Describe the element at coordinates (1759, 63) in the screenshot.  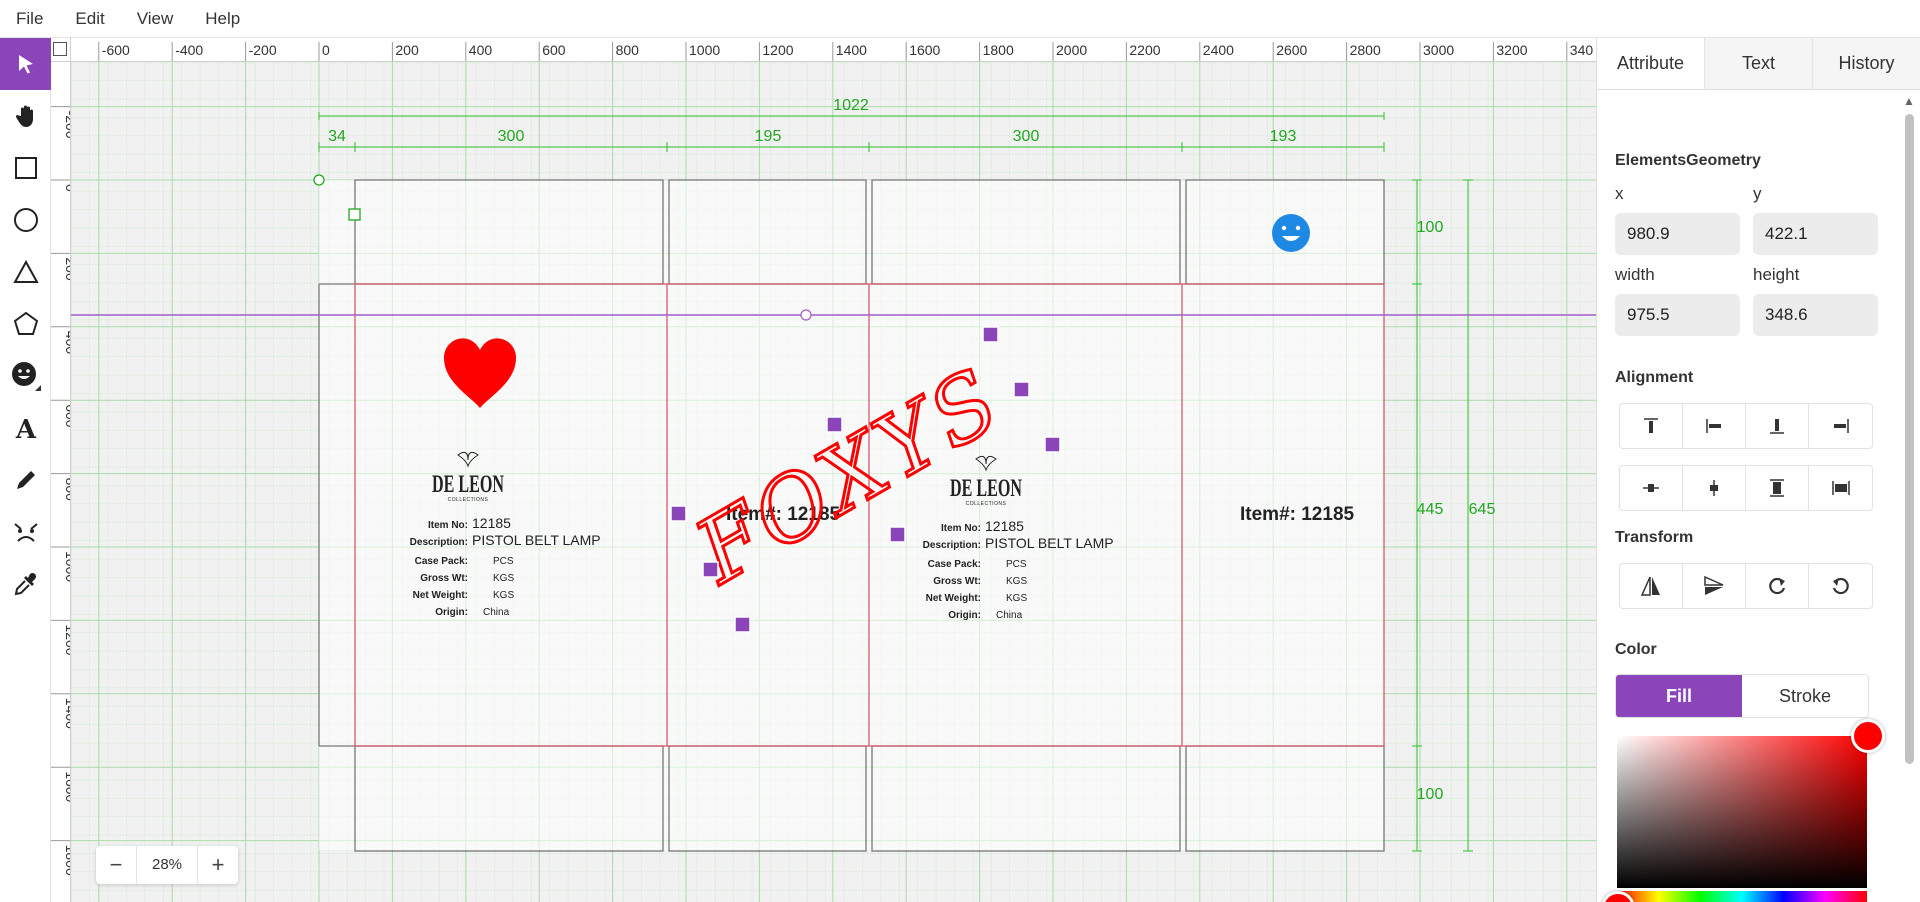
I see `tab-text: Text` at that location.